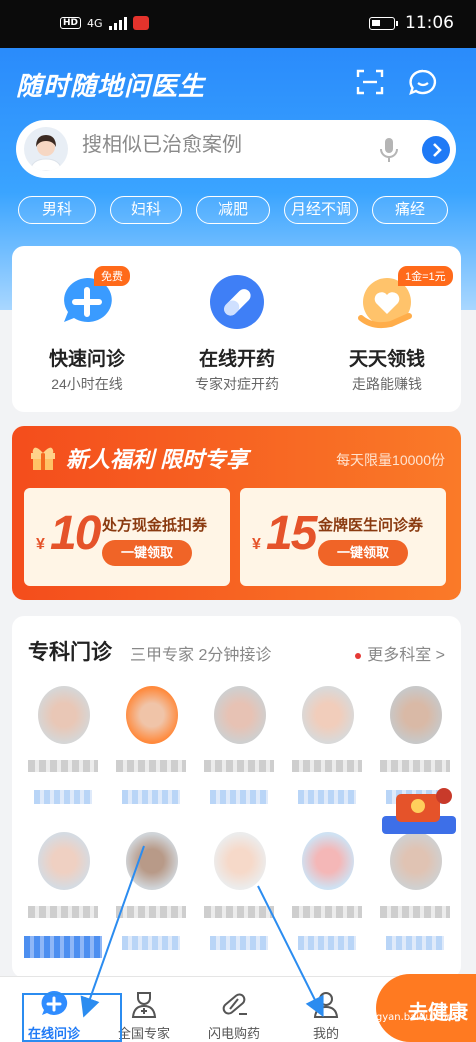  Describe the element at coordinates (370, 82) in the screenshot. I see `scan-icon` at that location.